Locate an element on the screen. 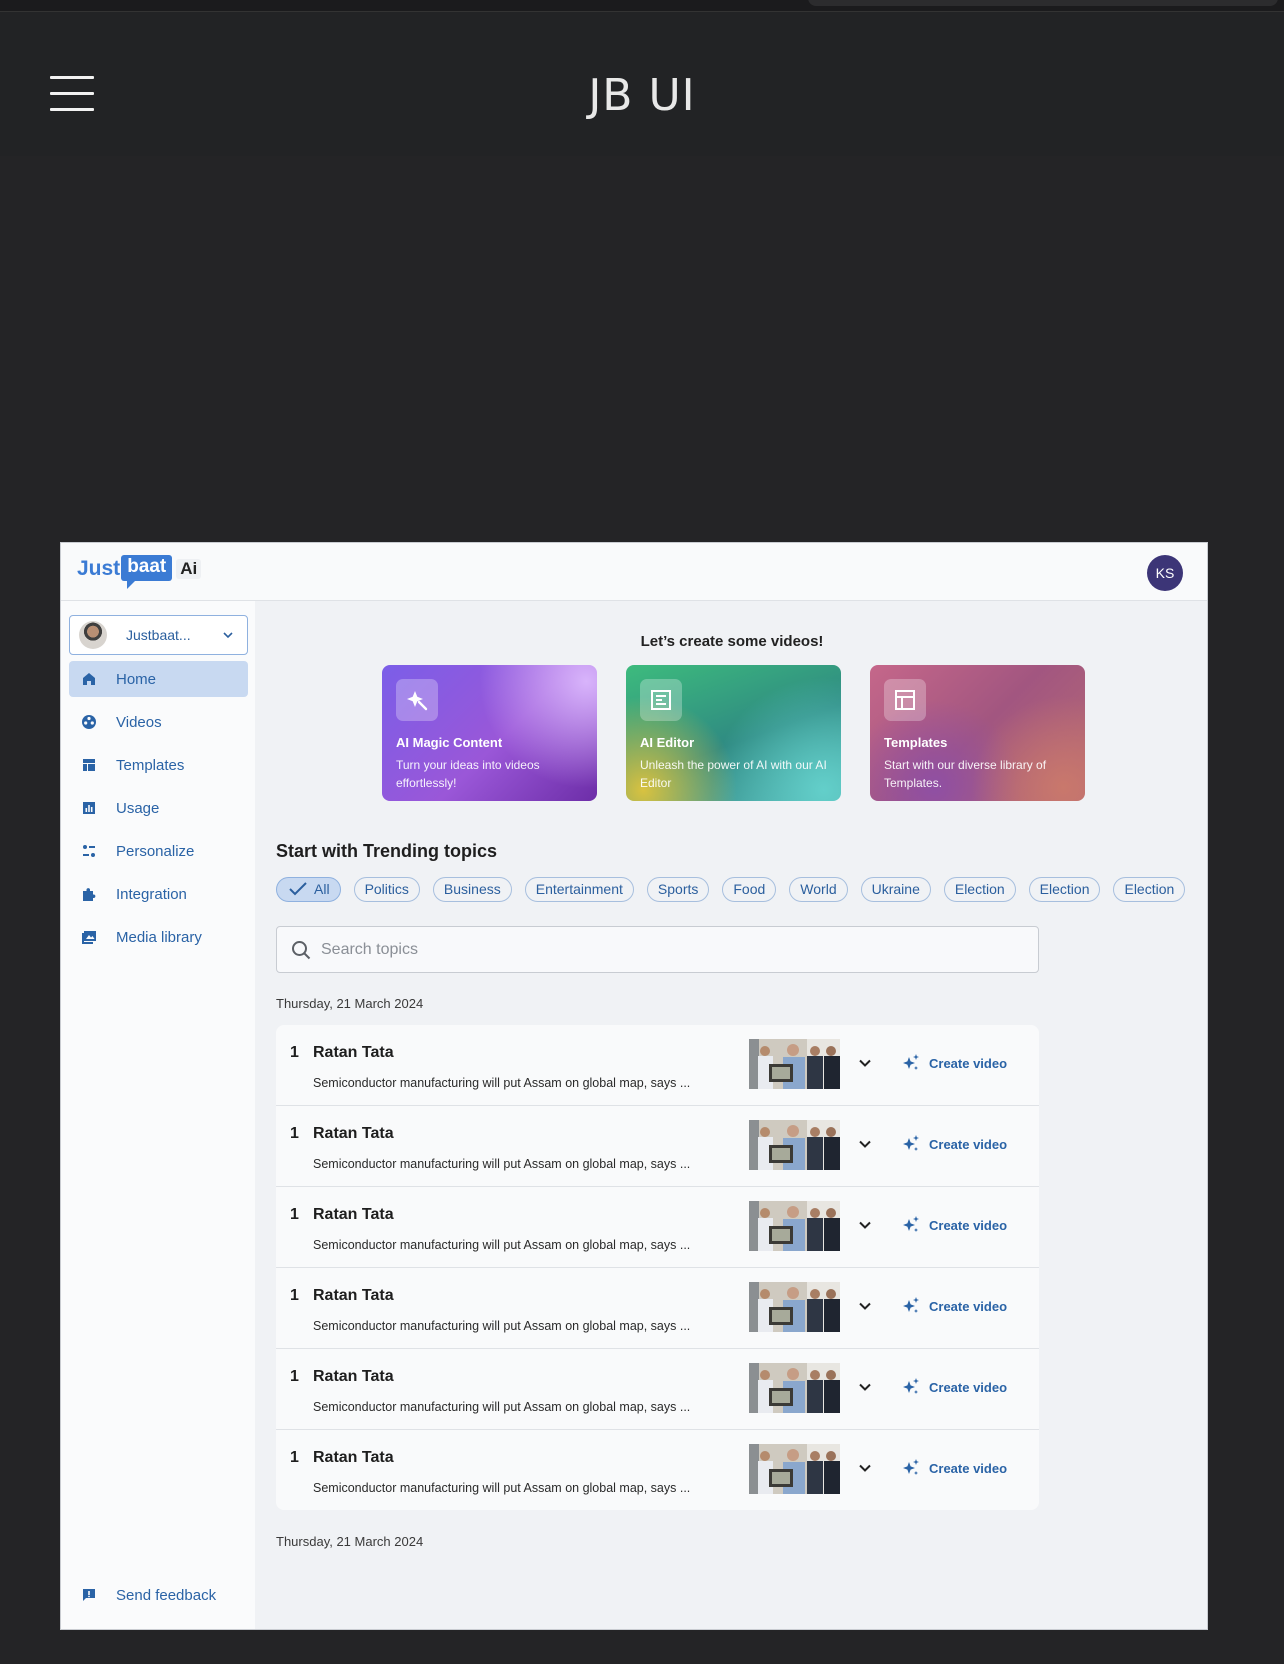  sidebar-item-videos: Videos is located at coordinates (158, 722).